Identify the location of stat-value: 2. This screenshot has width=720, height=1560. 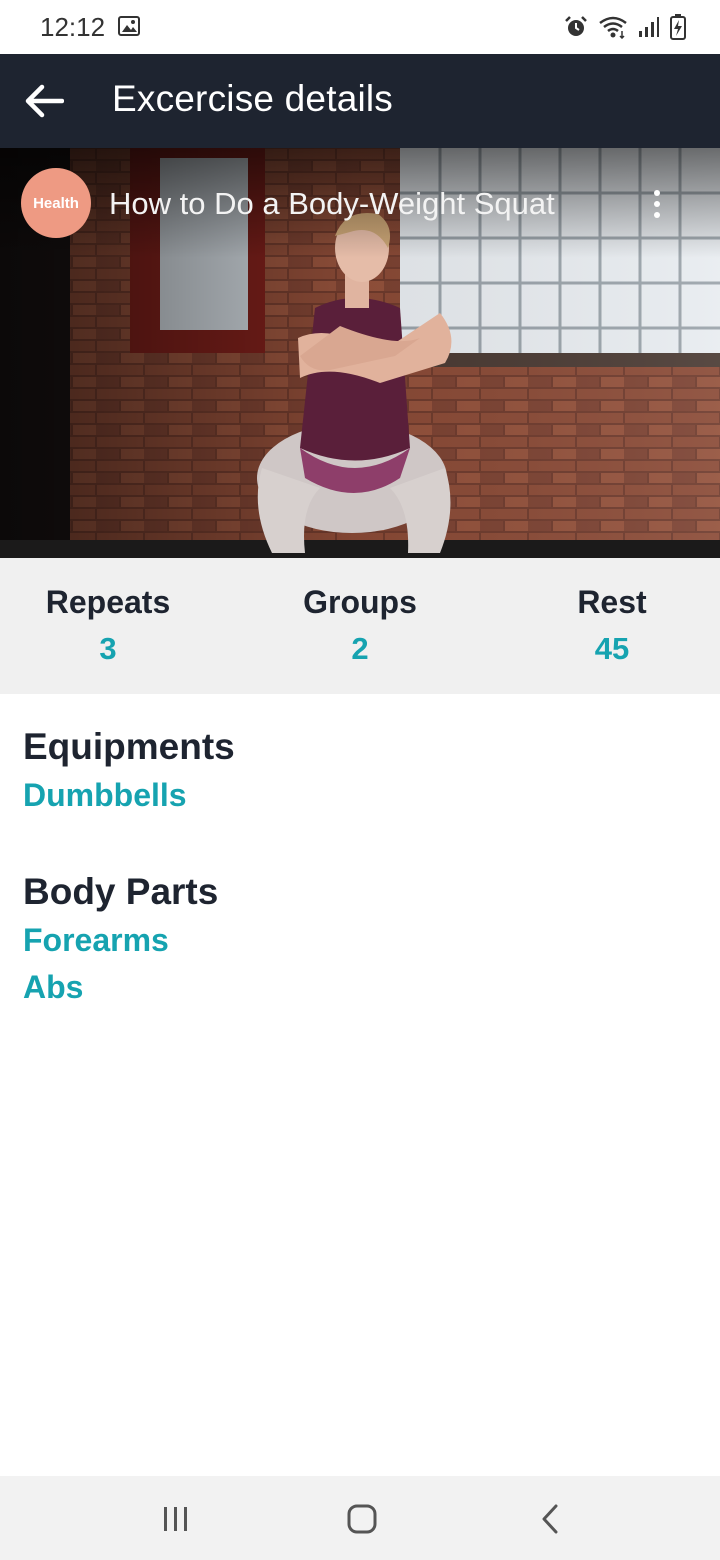
(360, 648).